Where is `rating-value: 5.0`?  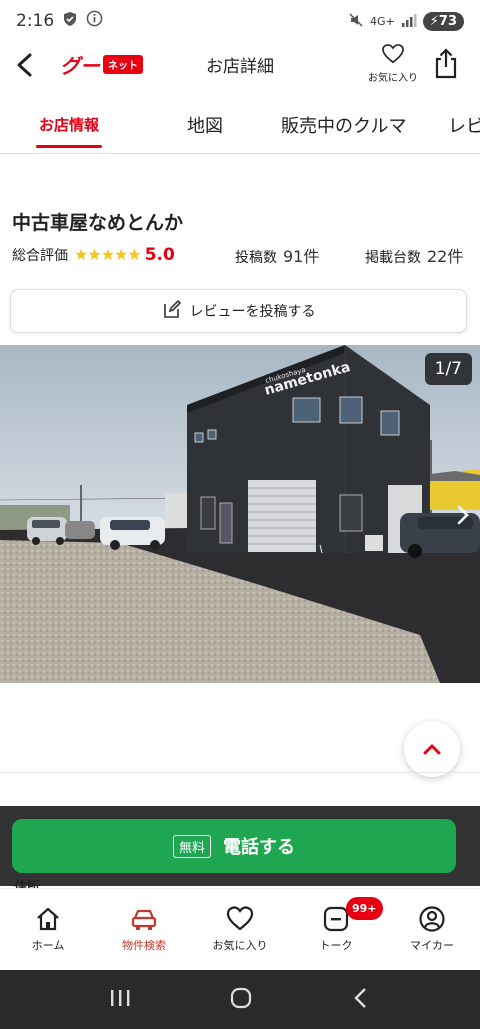 rating-value: 5.0 is located at coordinates (159, 255).